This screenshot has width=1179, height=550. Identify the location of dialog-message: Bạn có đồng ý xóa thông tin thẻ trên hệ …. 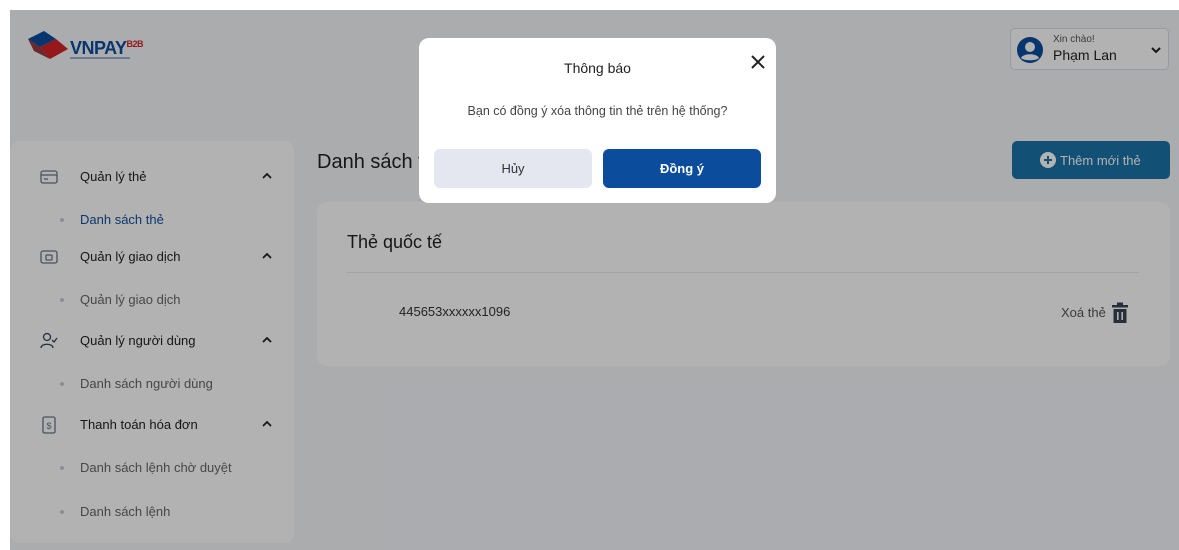
(597, 111).